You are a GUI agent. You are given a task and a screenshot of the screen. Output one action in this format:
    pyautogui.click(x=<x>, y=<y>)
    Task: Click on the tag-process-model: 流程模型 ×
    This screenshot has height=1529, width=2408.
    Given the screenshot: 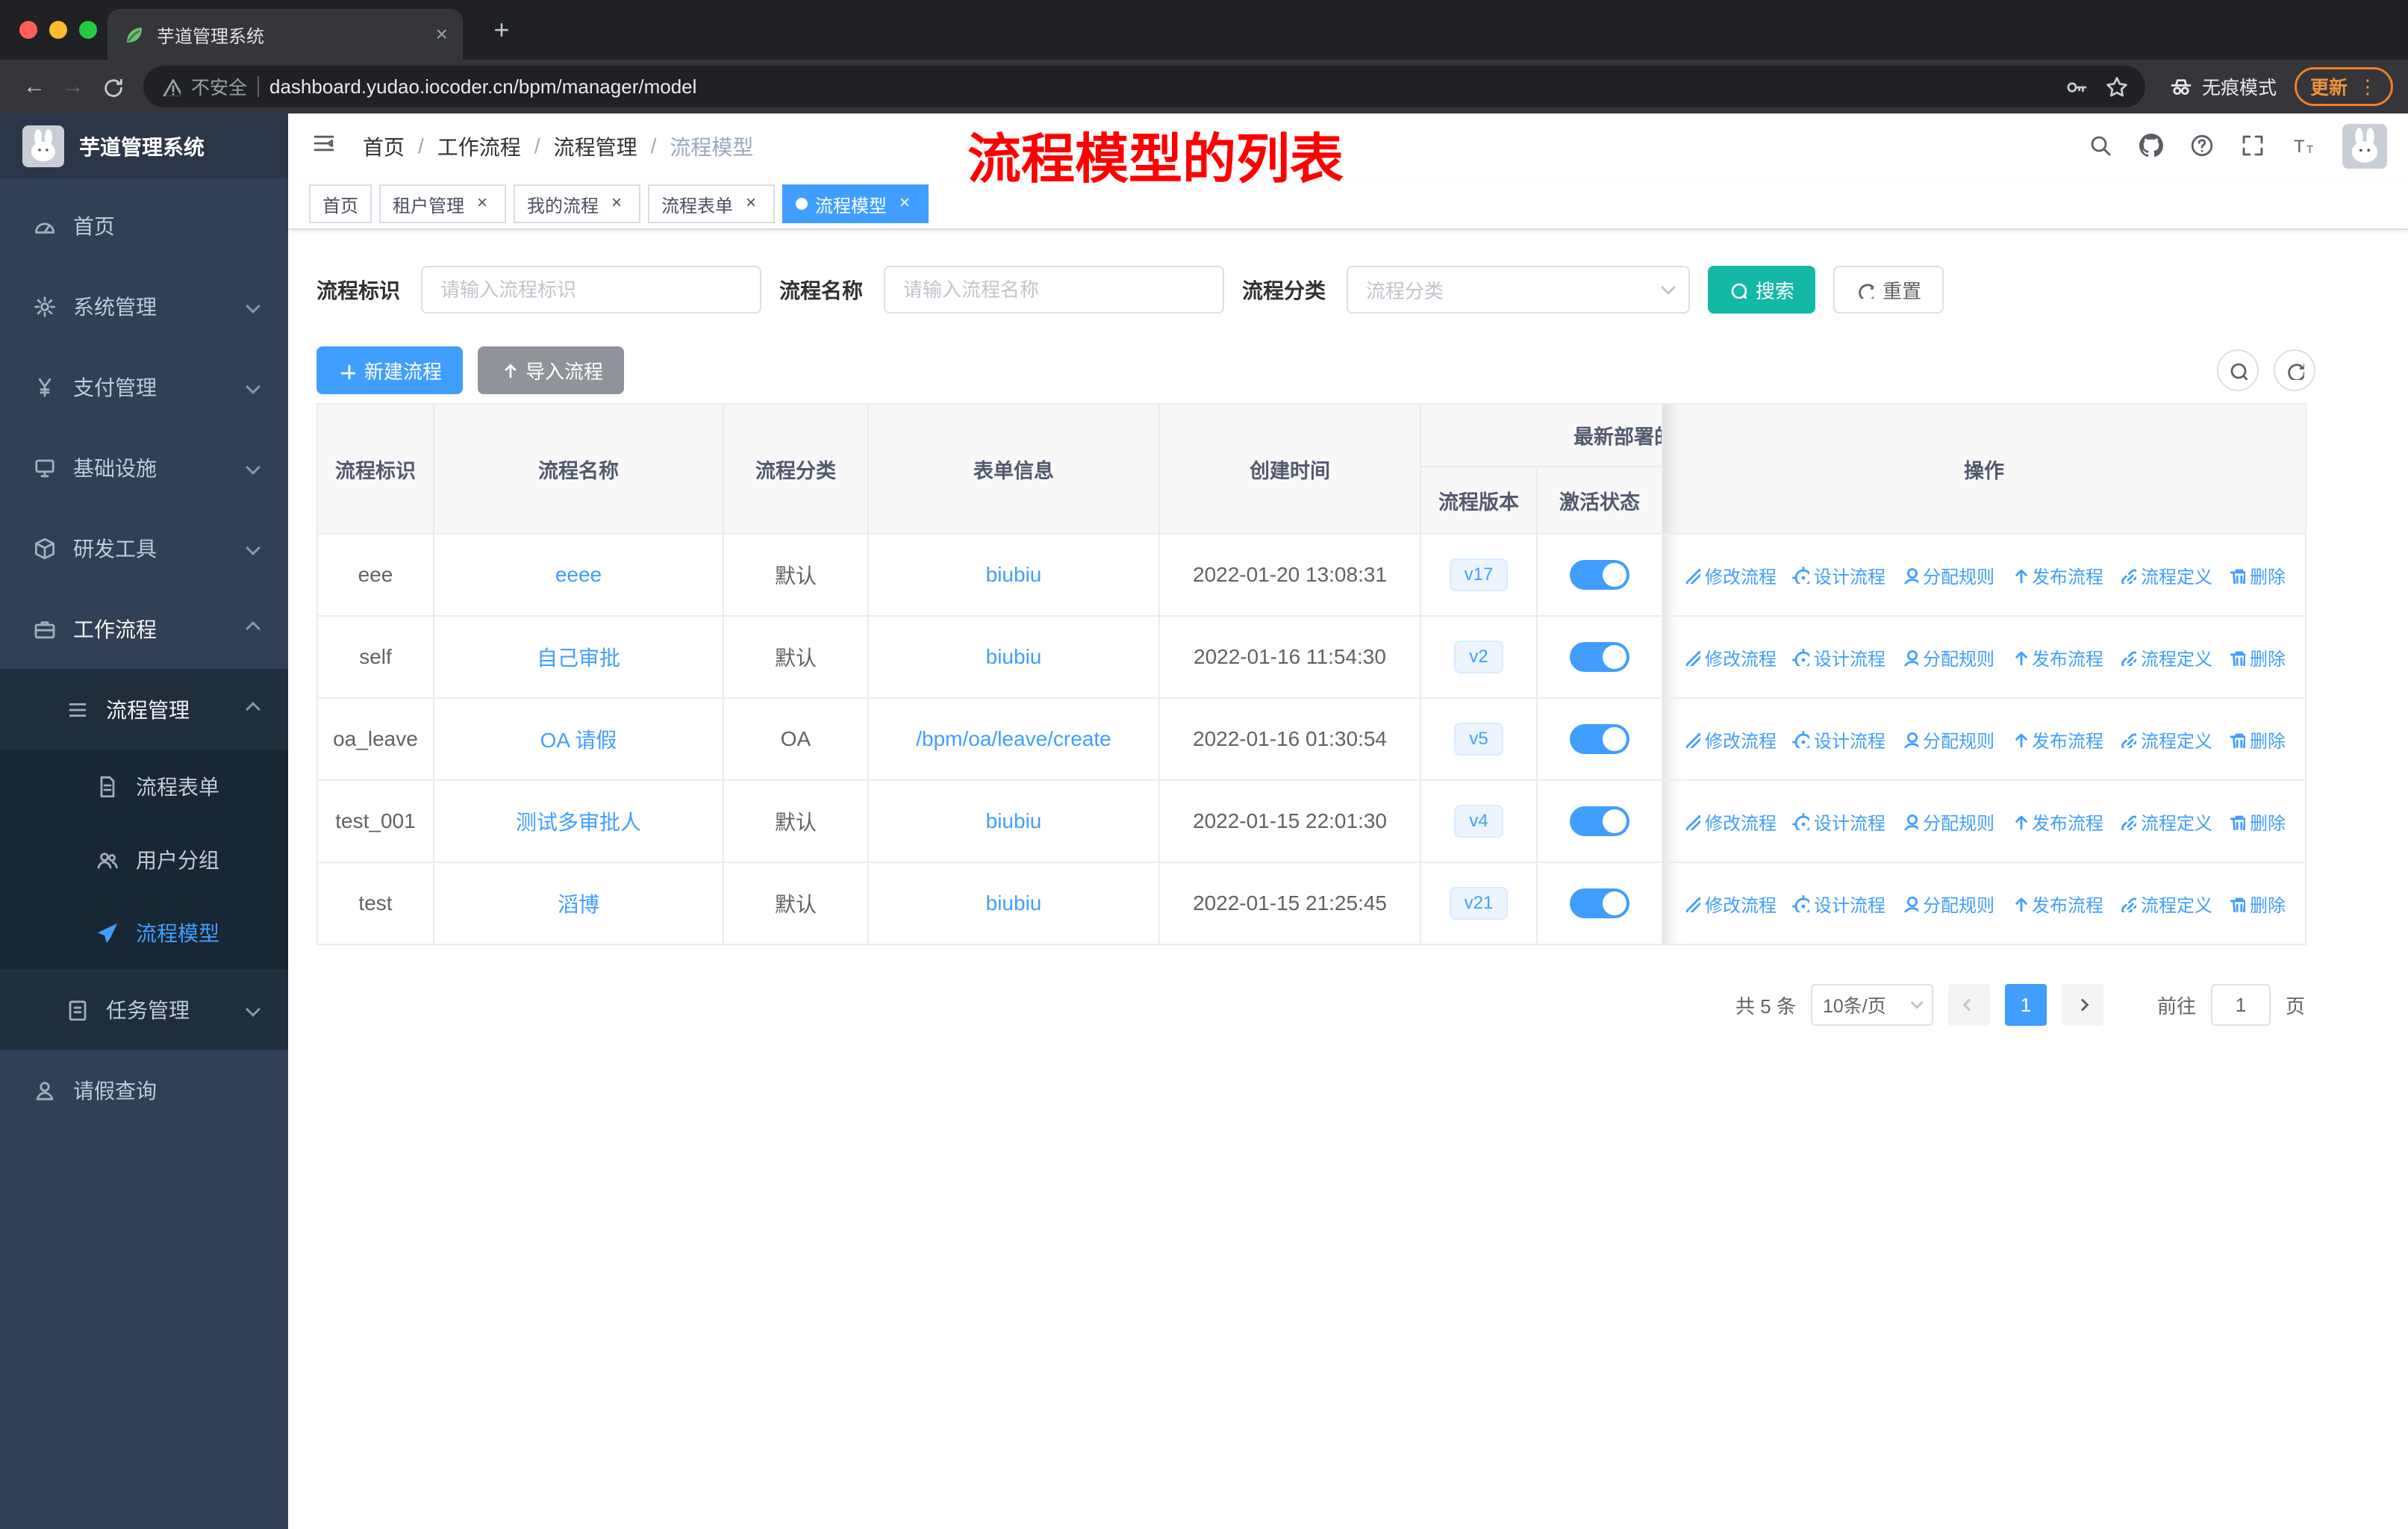 What is the action you would take?
    pyautogui.click(x=855, y=203)
    